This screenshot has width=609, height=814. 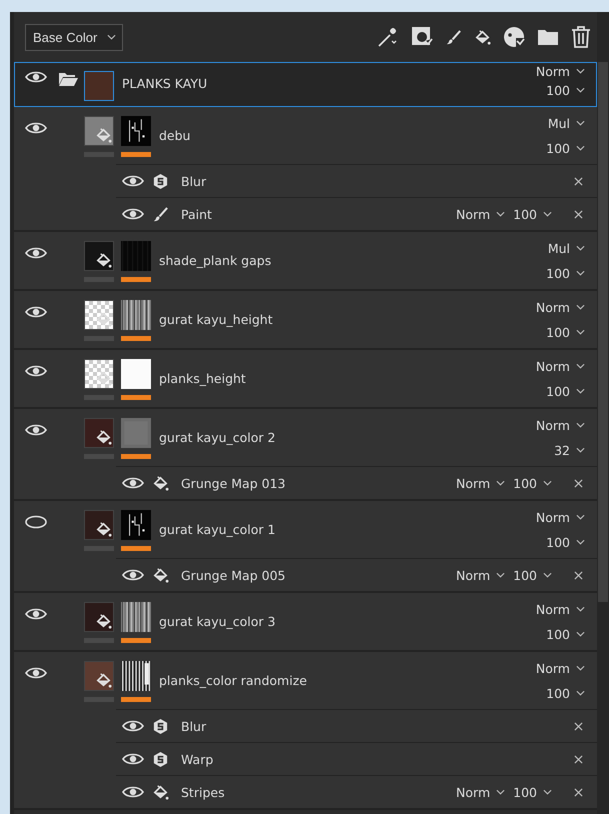 What do you see at coordinates (356, 791) in the screenshot?
I see `effect-row: Stripes Norm 100` at bounding box center [356, 791].